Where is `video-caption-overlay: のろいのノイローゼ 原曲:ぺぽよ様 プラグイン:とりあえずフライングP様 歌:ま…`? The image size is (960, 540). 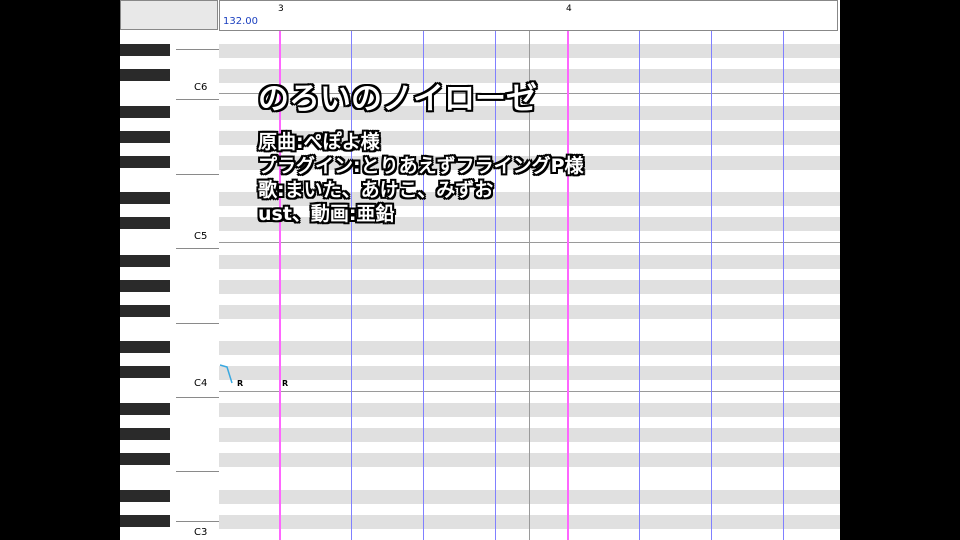 video-caption-overlay: のろいのノイローゼ 原曲:ぺぽよ様 プラグイン:とりあえずフライングP様 歌:ま… is located at coordinates (421, 153).